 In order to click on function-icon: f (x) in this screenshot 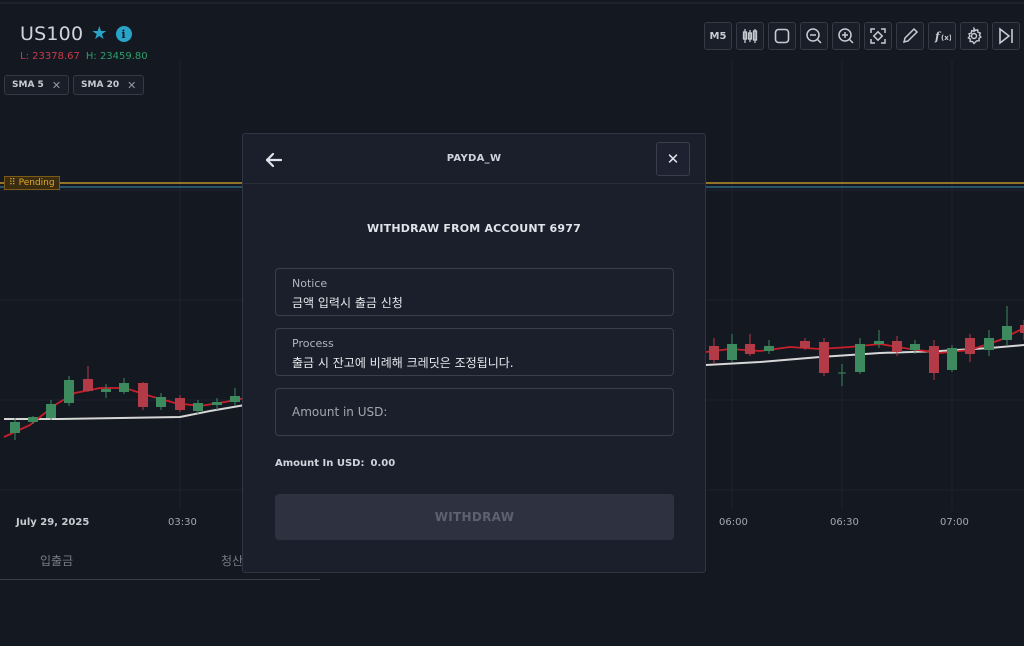, I will do `click(942, 36)`.